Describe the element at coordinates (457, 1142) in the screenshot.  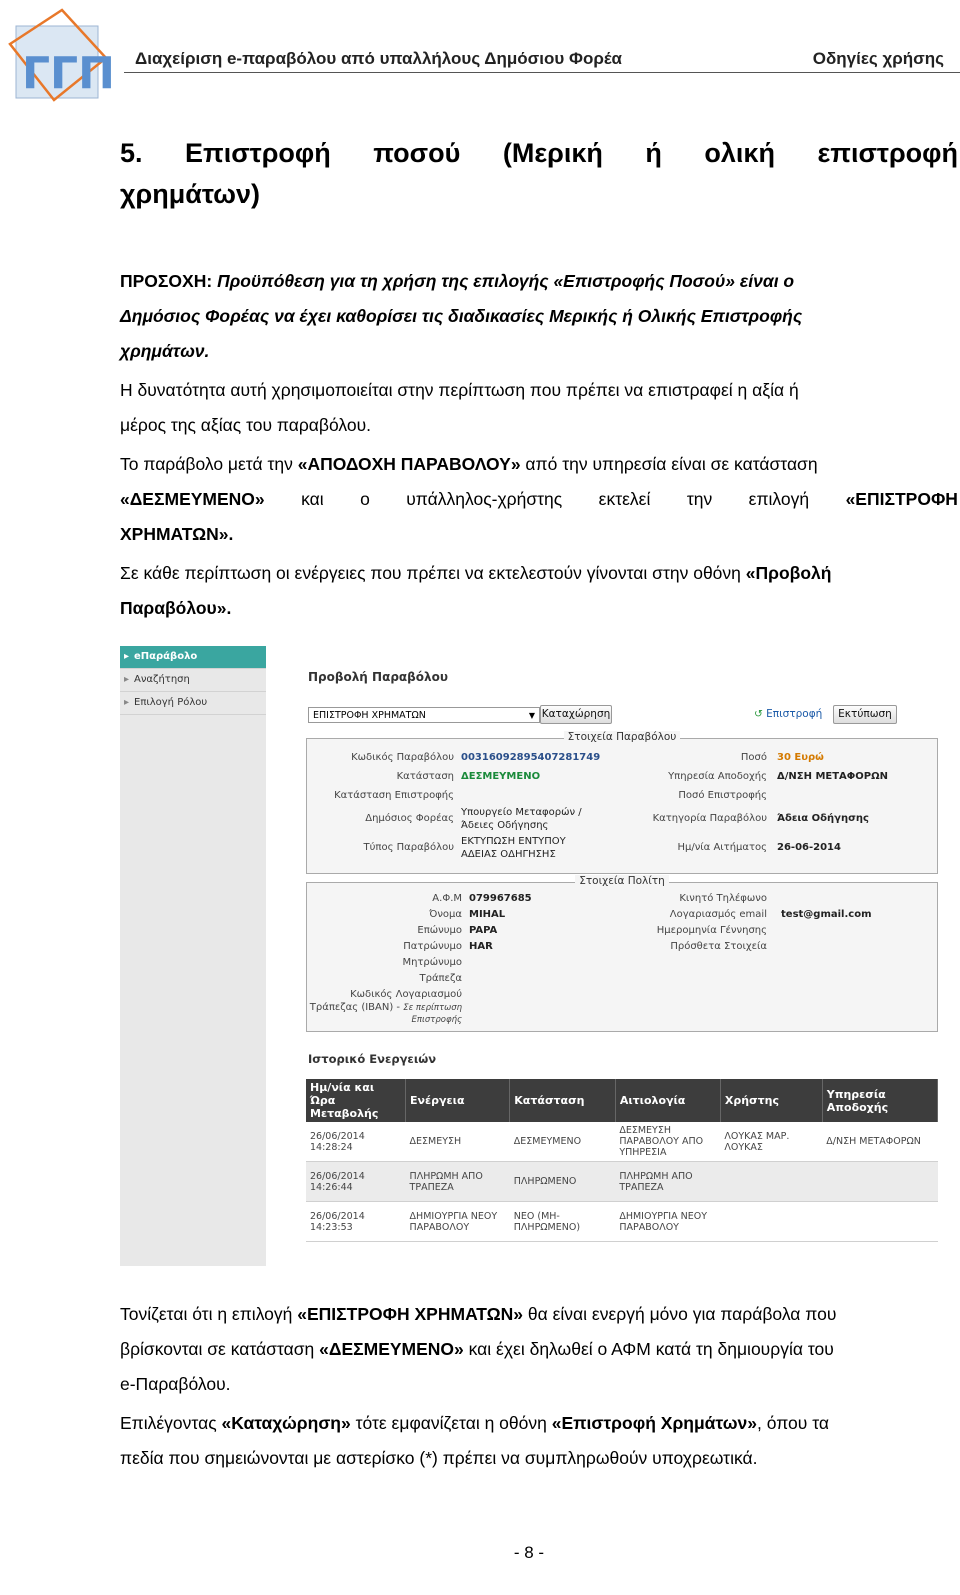
I see `history-cell: ΔΕΣΜΕΥΣΗ` at that location.